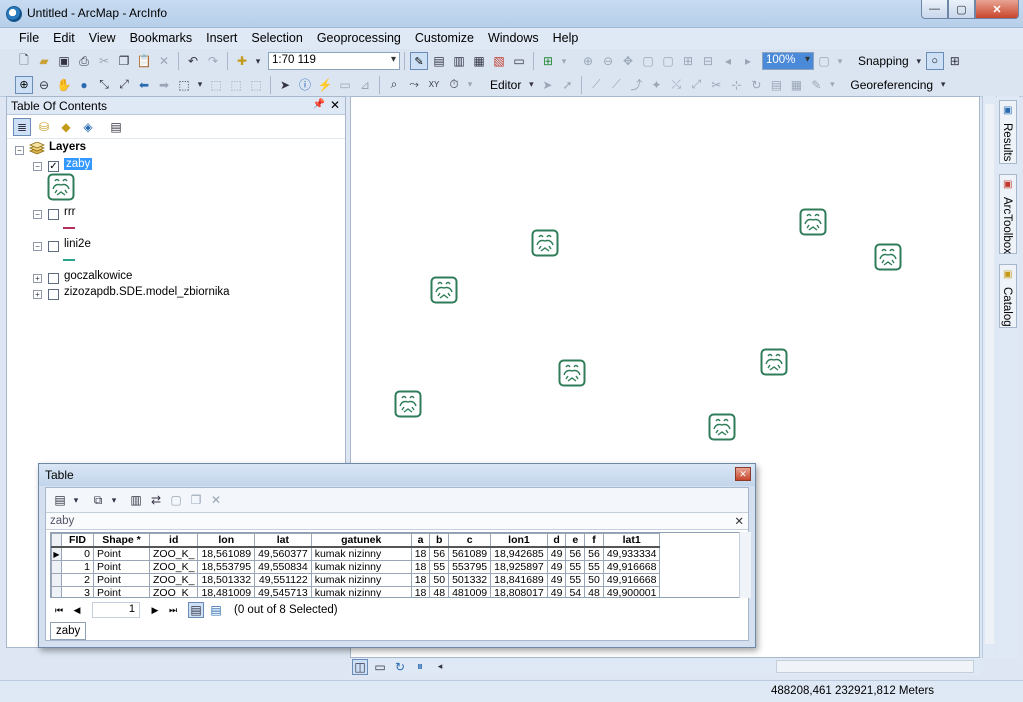  I want to click on table-cell: 553795, so click(470, 567).